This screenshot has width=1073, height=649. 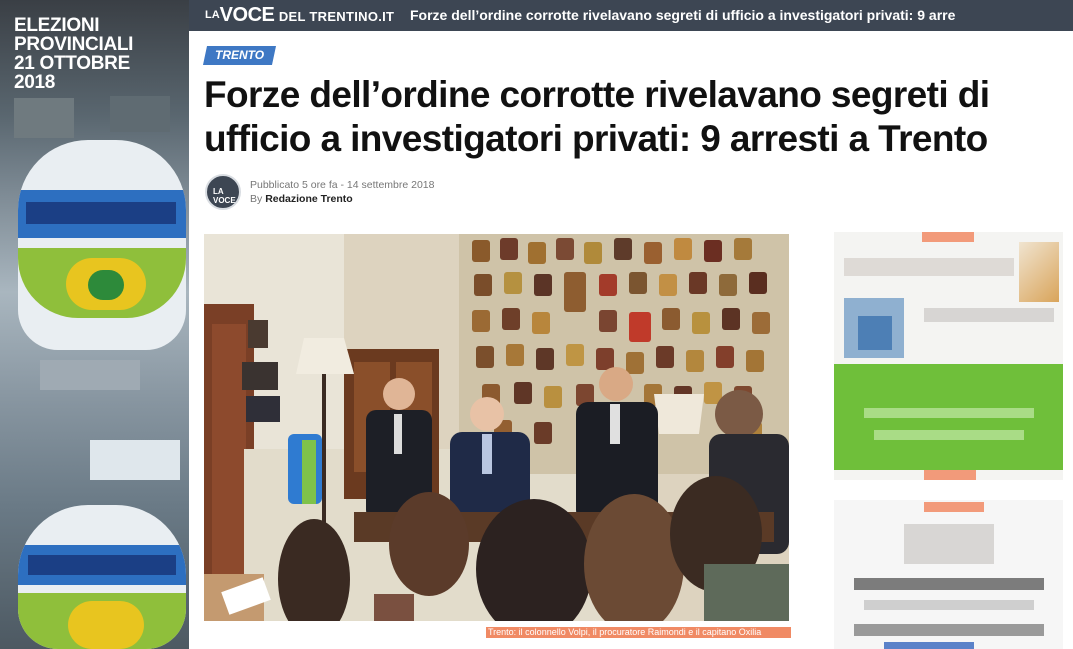 I want to click on published-ago: 5 ore fa, so click(x=319, y=185).